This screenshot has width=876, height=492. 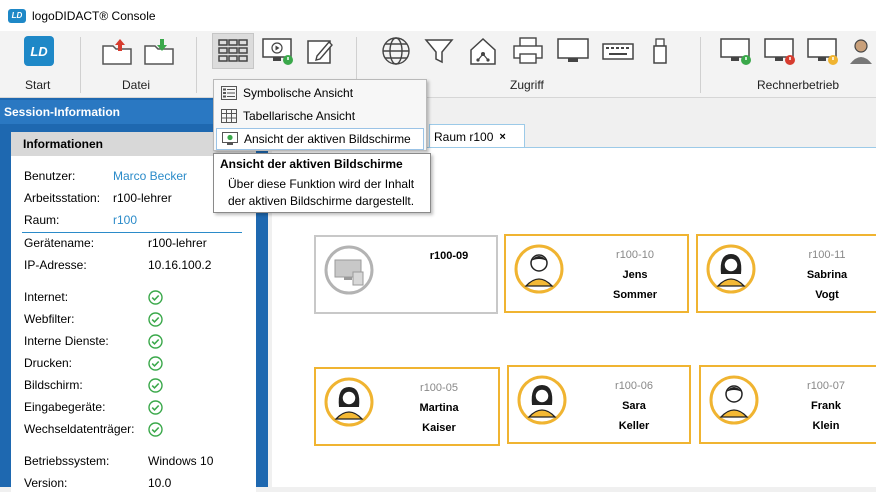 I want to click on app-logo-icon: LD, so click(x=17, y=15).